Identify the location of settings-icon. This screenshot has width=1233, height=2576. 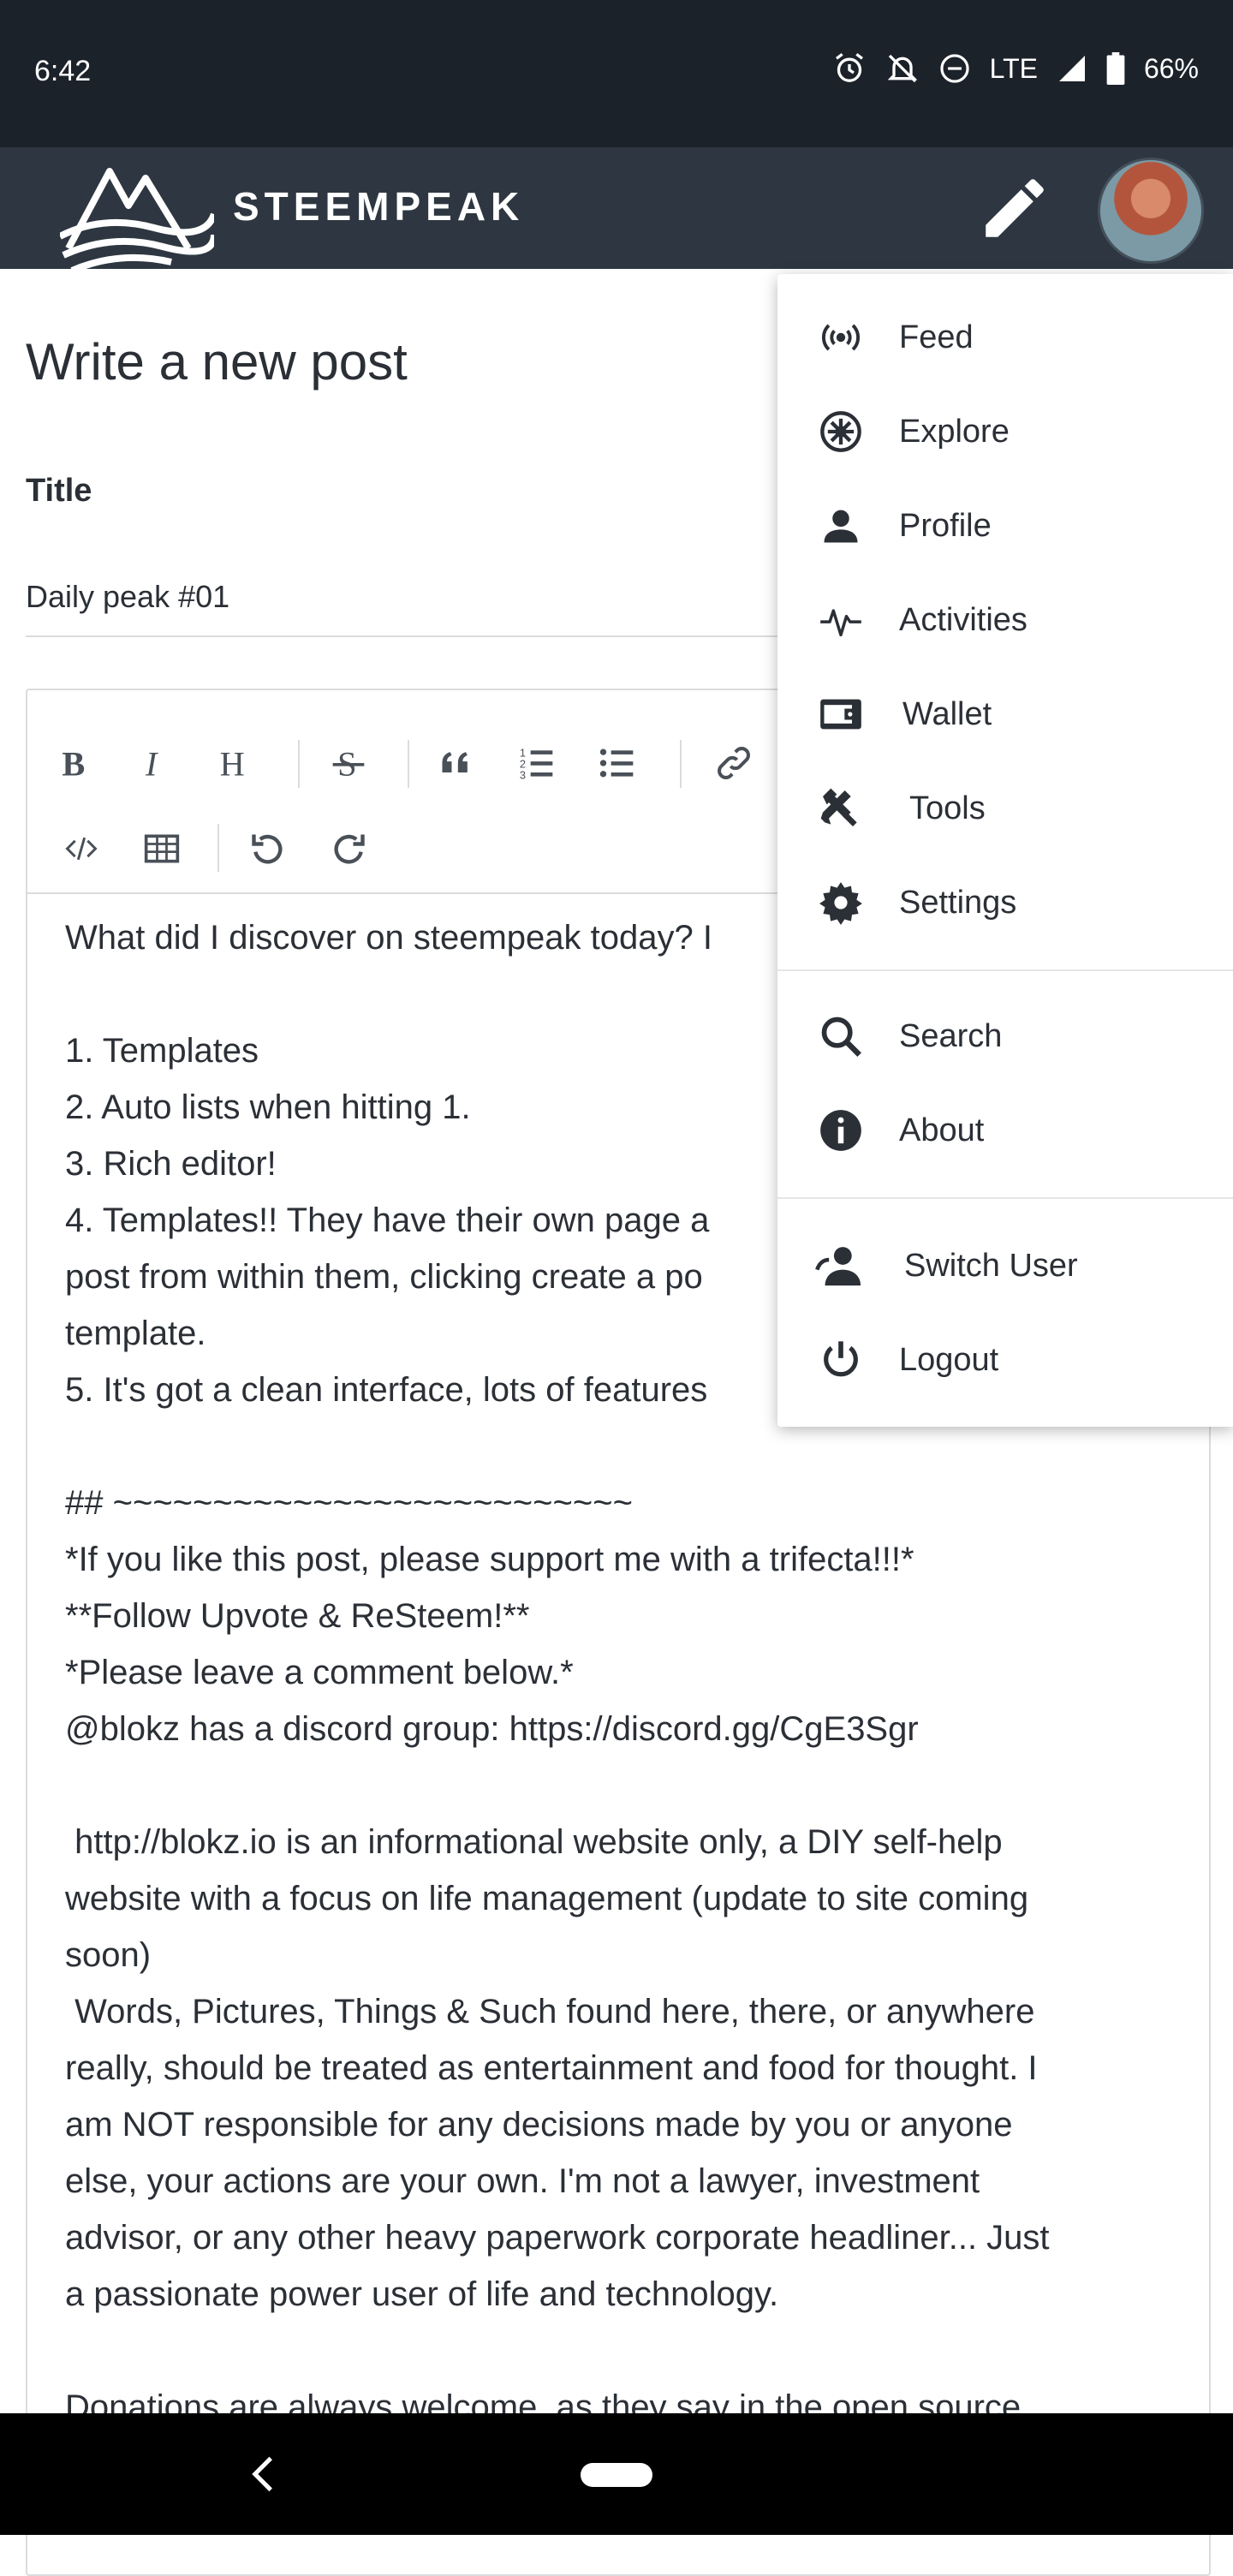
(841, 903).